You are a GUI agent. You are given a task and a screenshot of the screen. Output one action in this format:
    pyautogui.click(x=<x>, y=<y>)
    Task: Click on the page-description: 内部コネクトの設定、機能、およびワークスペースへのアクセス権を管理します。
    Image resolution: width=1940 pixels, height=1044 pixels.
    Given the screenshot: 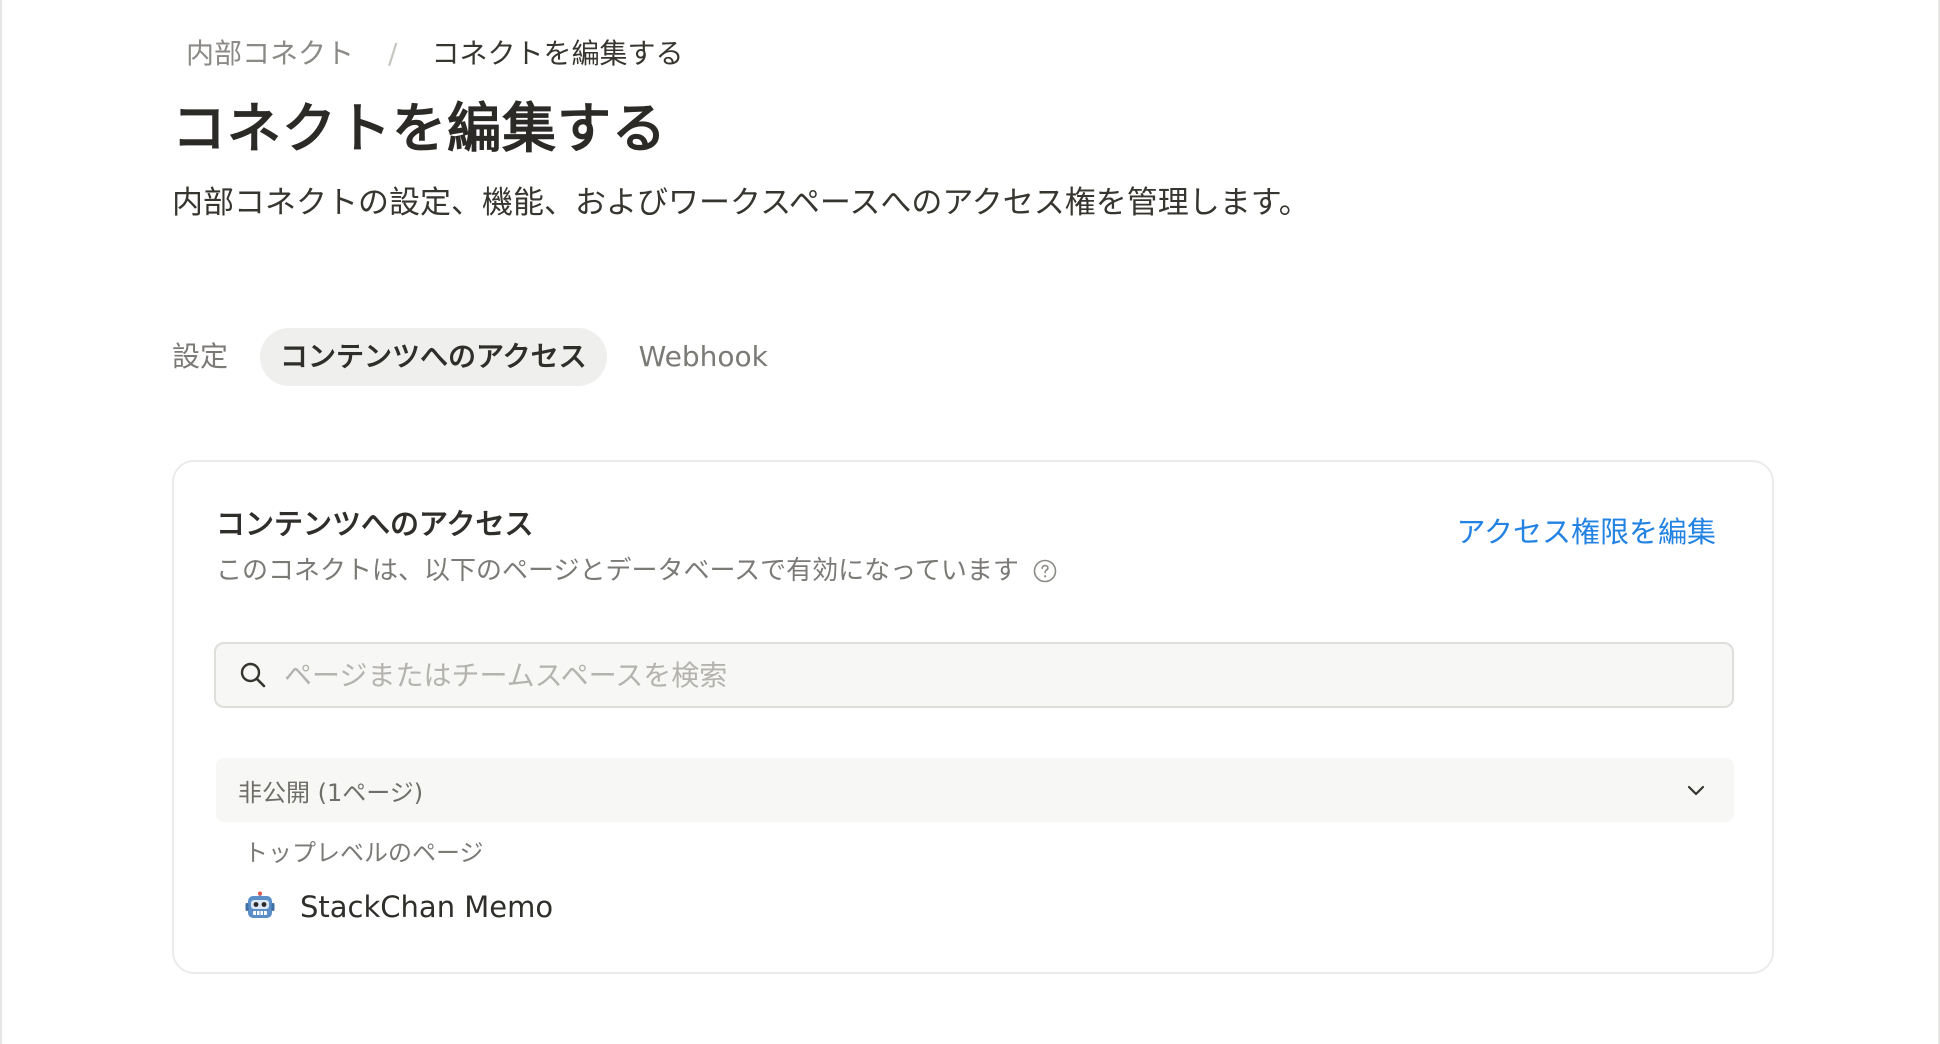 What is the action you would take?
    pyautogui.click(x=741, y=203)
    